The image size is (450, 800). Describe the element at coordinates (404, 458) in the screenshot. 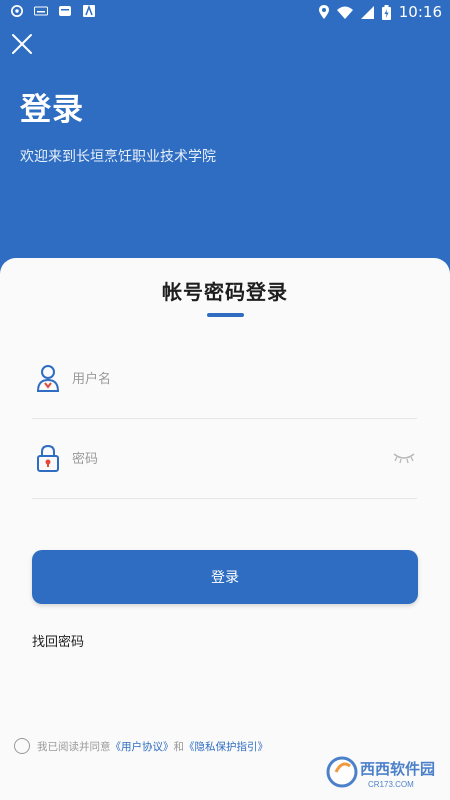

I see `eye-closed-icon` at that location.